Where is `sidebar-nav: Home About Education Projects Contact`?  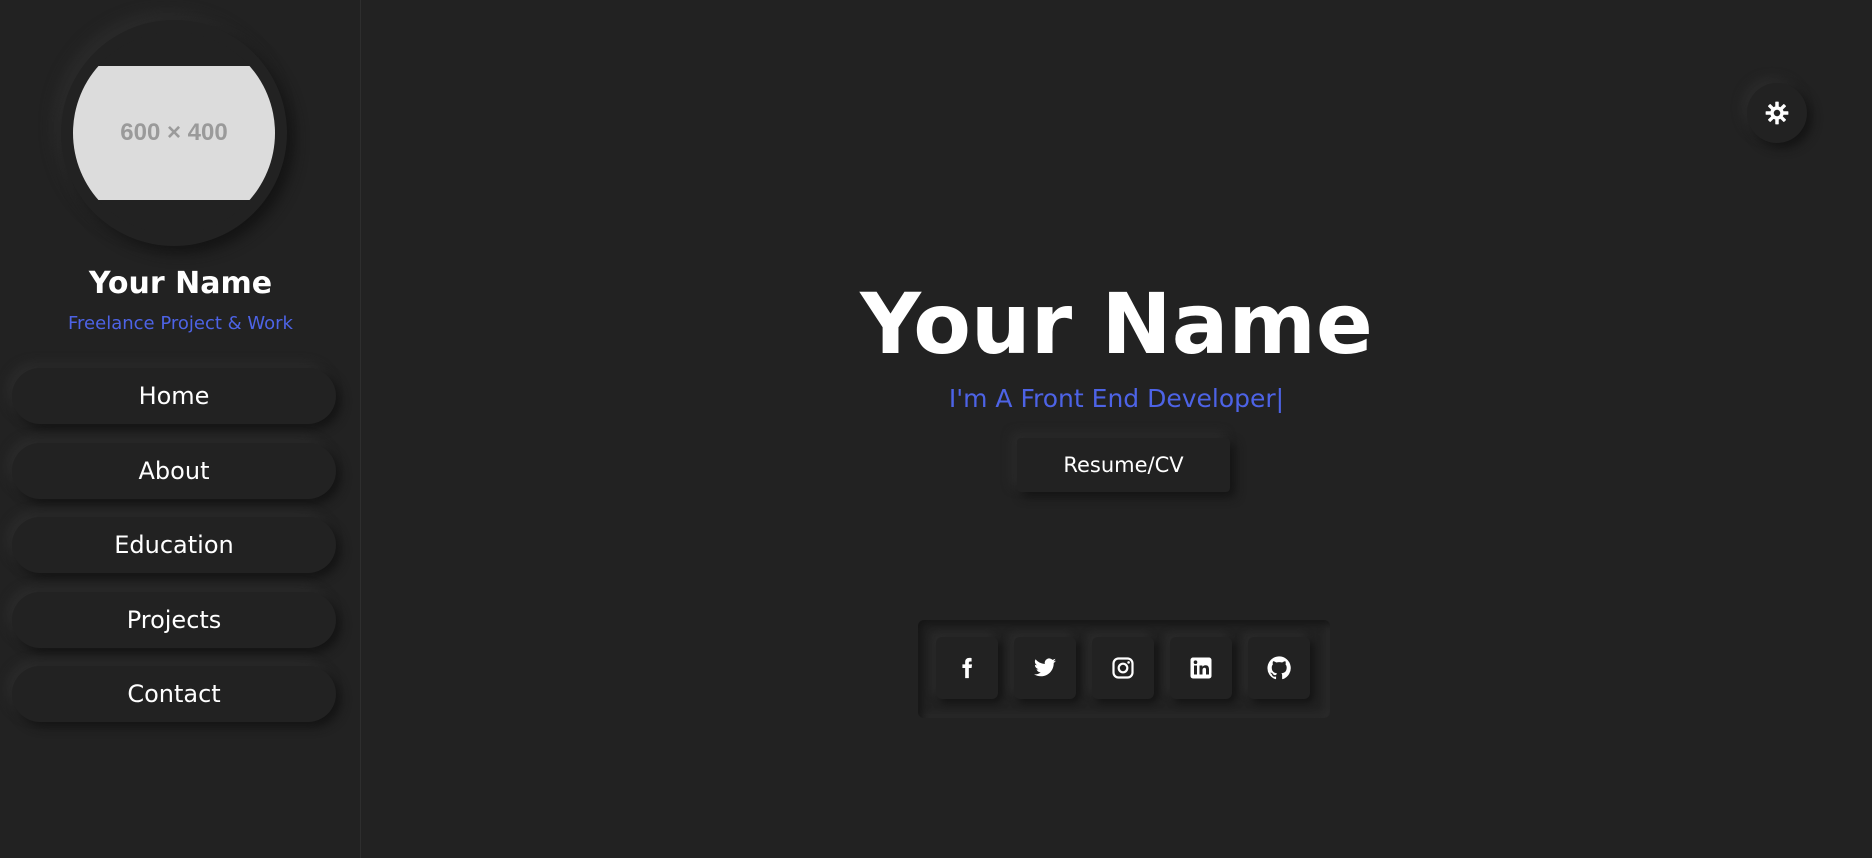
sidebar-nav: Home About Education Projects Contact is located at coordinates (174, 554).